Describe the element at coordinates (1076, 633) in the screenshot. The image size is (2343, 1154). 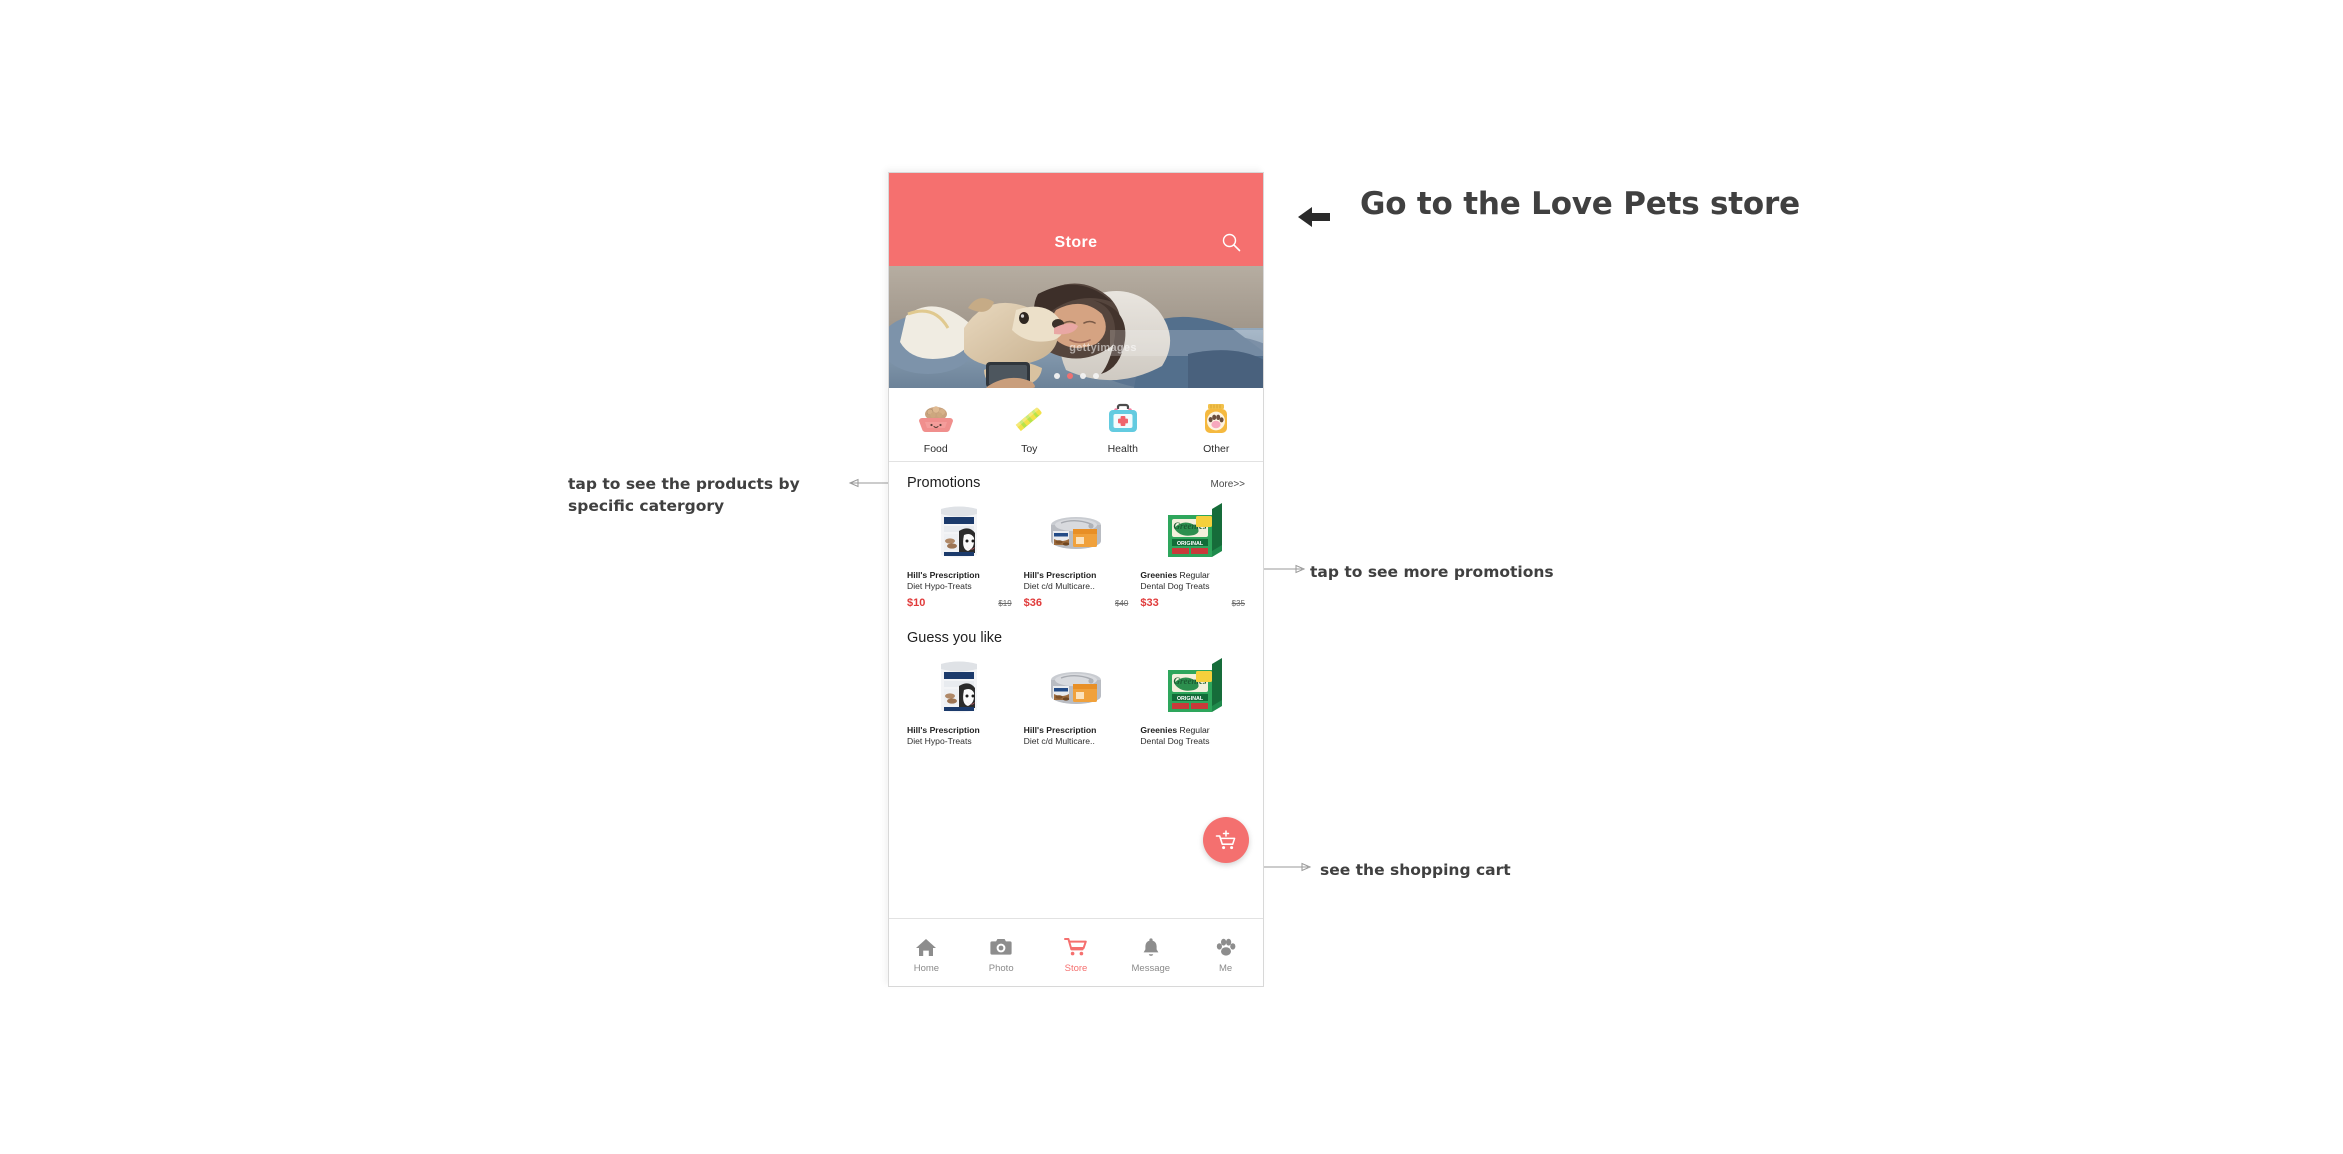
I see `guess-you-like-header: Guess you like` at that location.